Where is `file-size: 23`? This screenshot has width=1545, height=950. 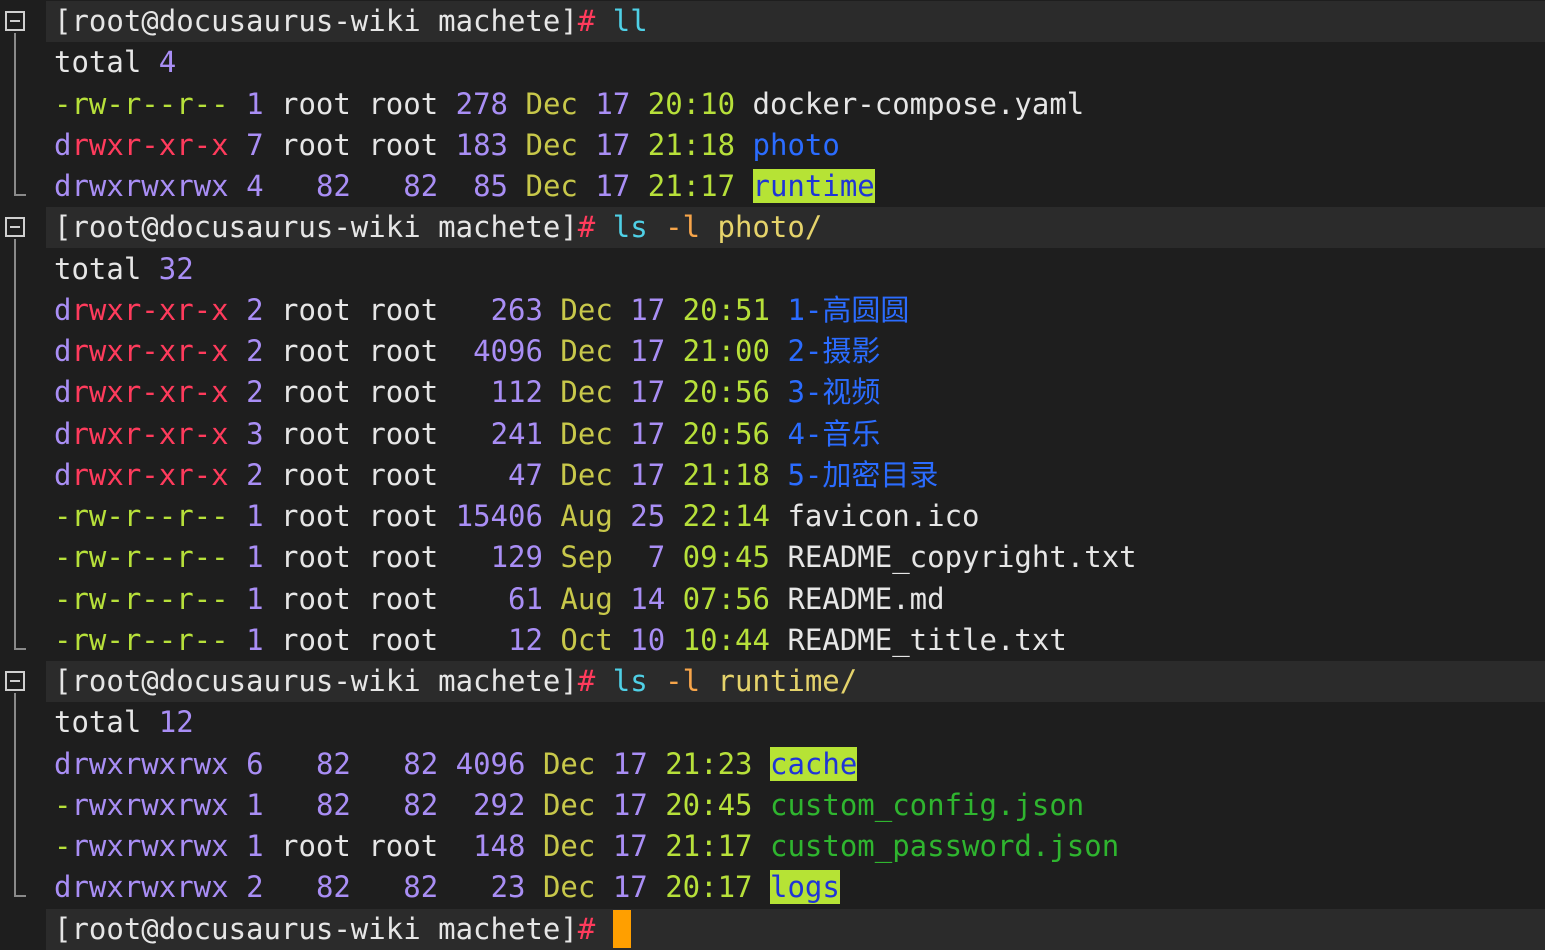
file-size: 23 is located at coordinates (508, 887).